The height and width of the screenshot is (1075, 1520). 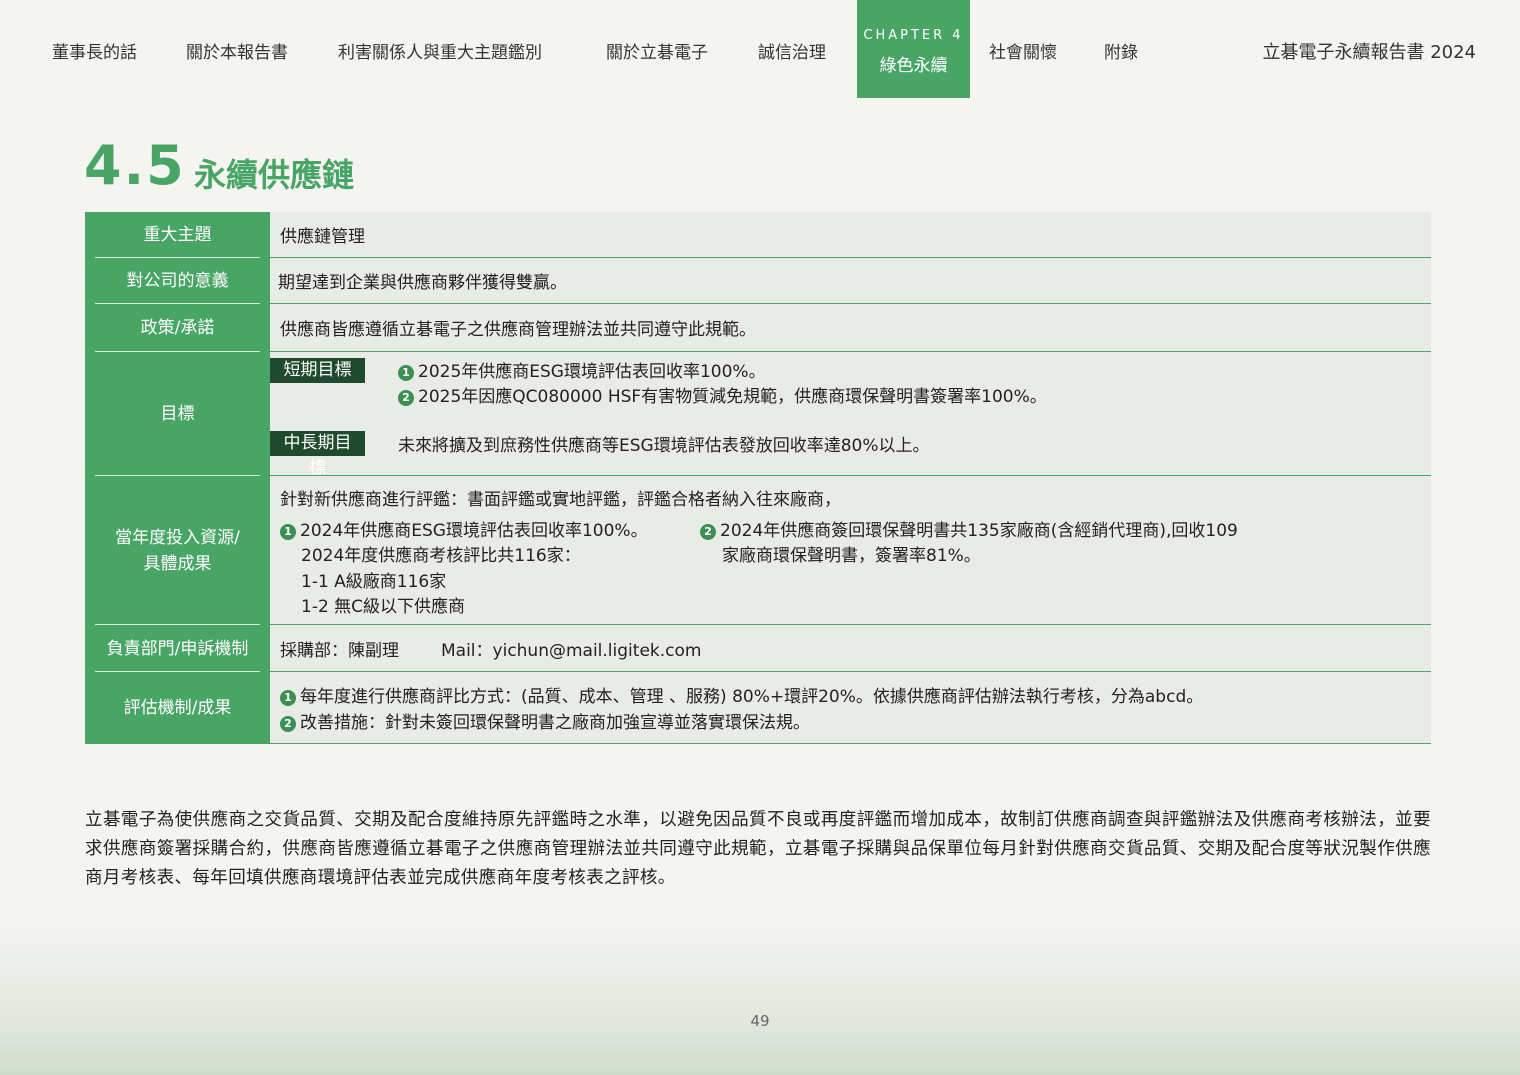 What do you see at coordinates (464, 528) in the screenshot?
I see `resources-a1: 1 2024年供應商ESG環境評估表回收率100%。` at bounding box center [464, 528].